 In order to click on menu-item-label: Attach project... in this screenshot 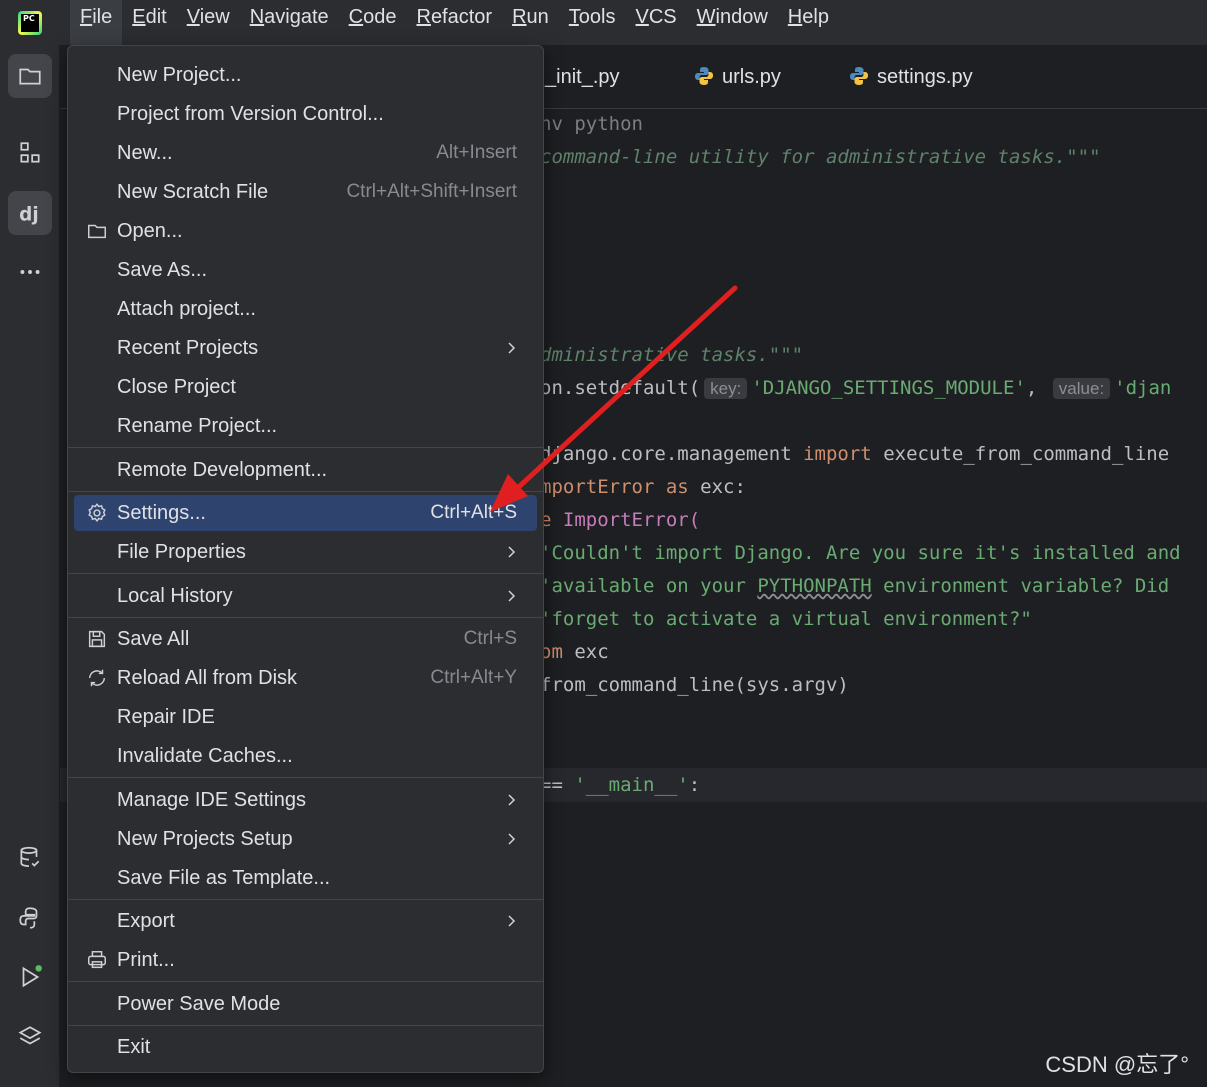, I will do `click(186, 308)`.